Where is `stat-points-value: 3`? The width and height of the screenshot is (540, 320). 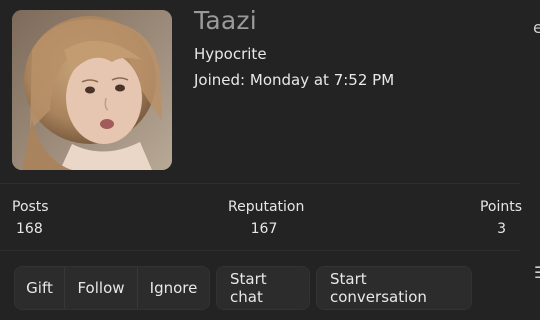 stat-points-value: 3 is located at coordinates (501, 229).